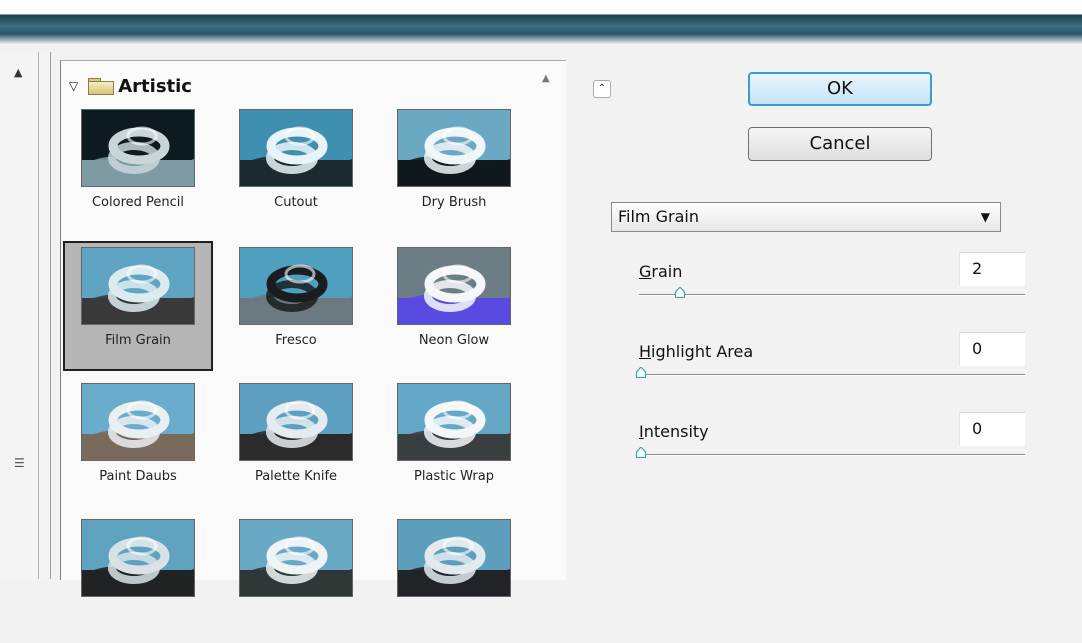 The height and width of the screenshot is (643, 1082). Describe the element at coordinates (985, 217) in the screenshot. I see `chevron-down-icon: ▼` at that location.